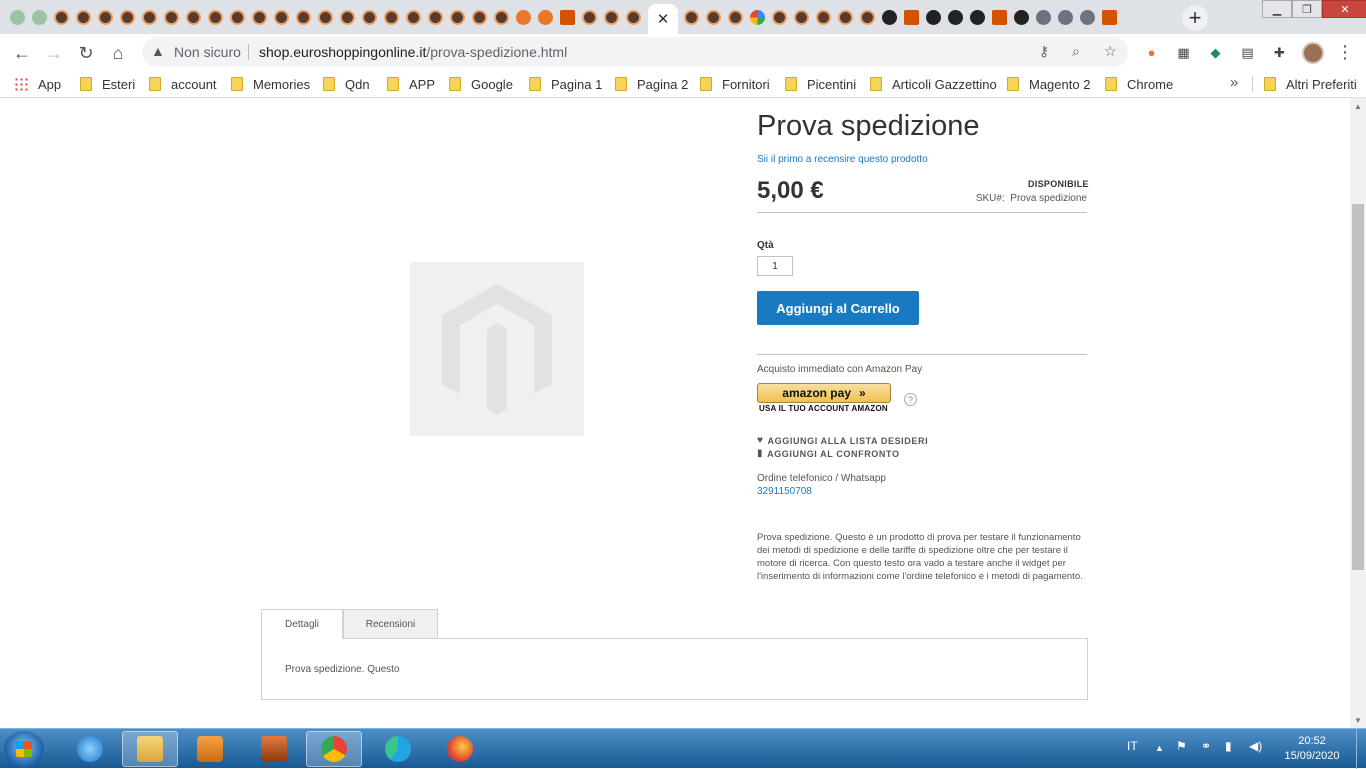  I want to click on tab-close-icon: ✕, so click(663, 19).